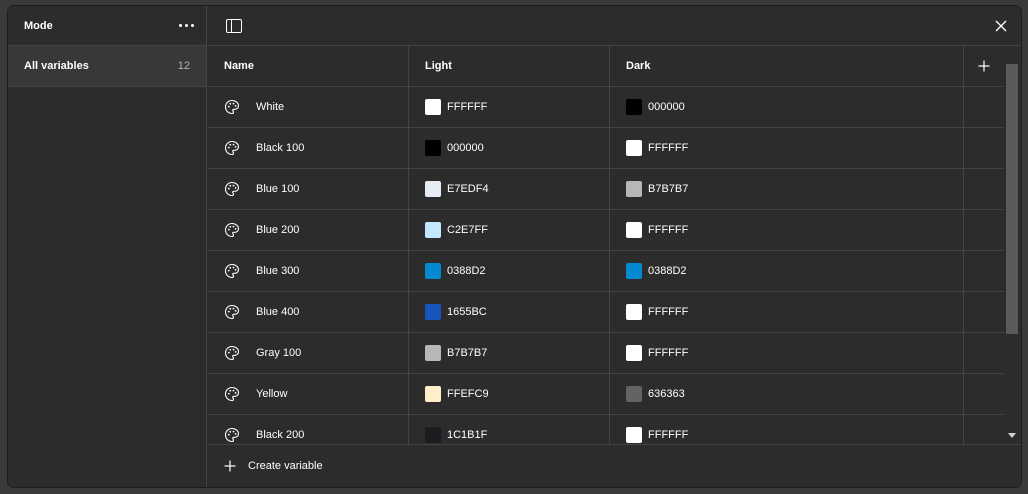 The image size is (1028, 494). I want to click on create-variable-label: Create variable, so click(285, 466).